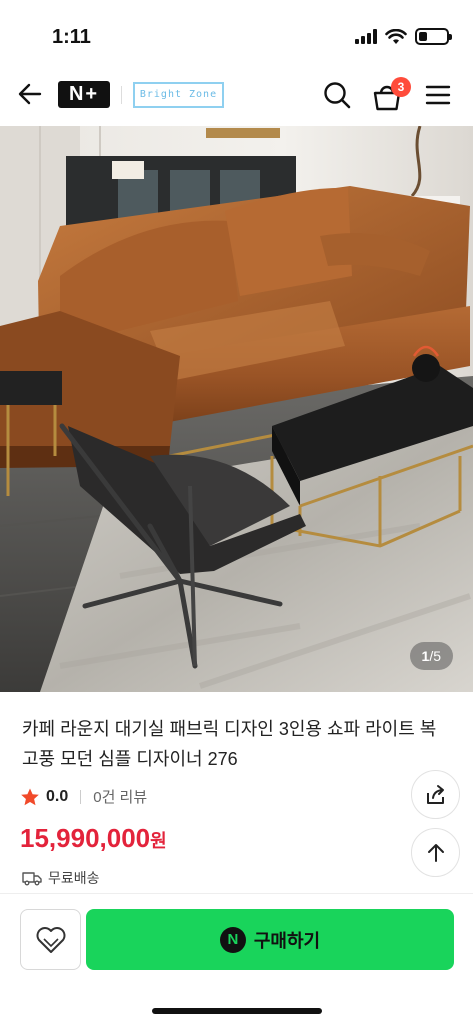 This screenshot has width=473, height=1024. What do you see at coordinates (287, 940) in the screenshot?
I see `buy-button-label: 구매하기` at bounding box center [287, 940].